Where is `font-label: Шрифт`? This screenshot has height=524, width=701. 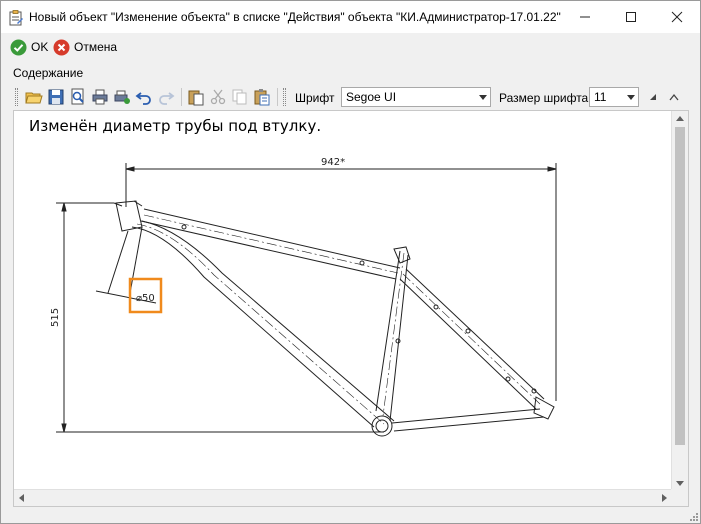 font-label: Шрифт is located at coordinates (315, 98).